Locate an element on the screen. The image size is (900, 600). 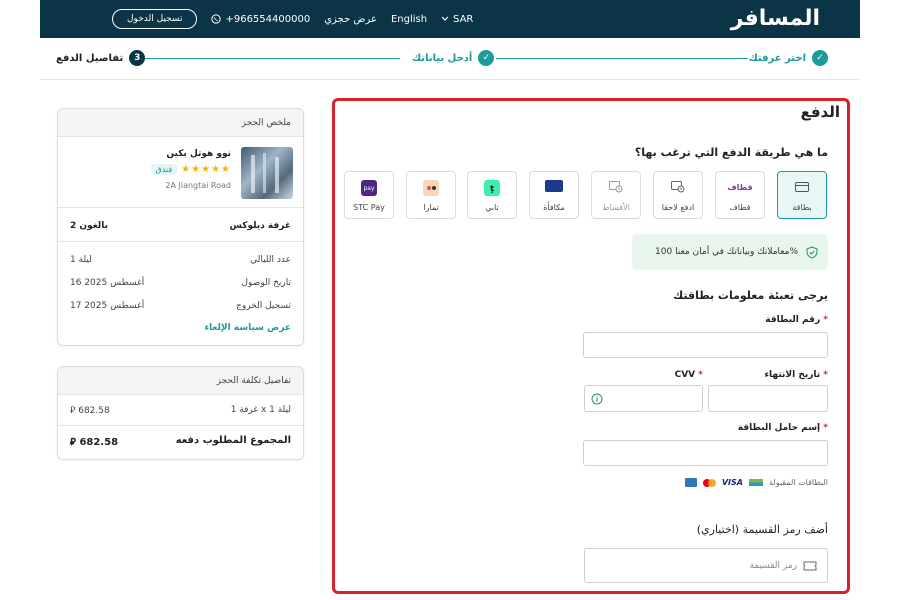
login-button: تسجيل الدخول is located at coordinates (155, 19).